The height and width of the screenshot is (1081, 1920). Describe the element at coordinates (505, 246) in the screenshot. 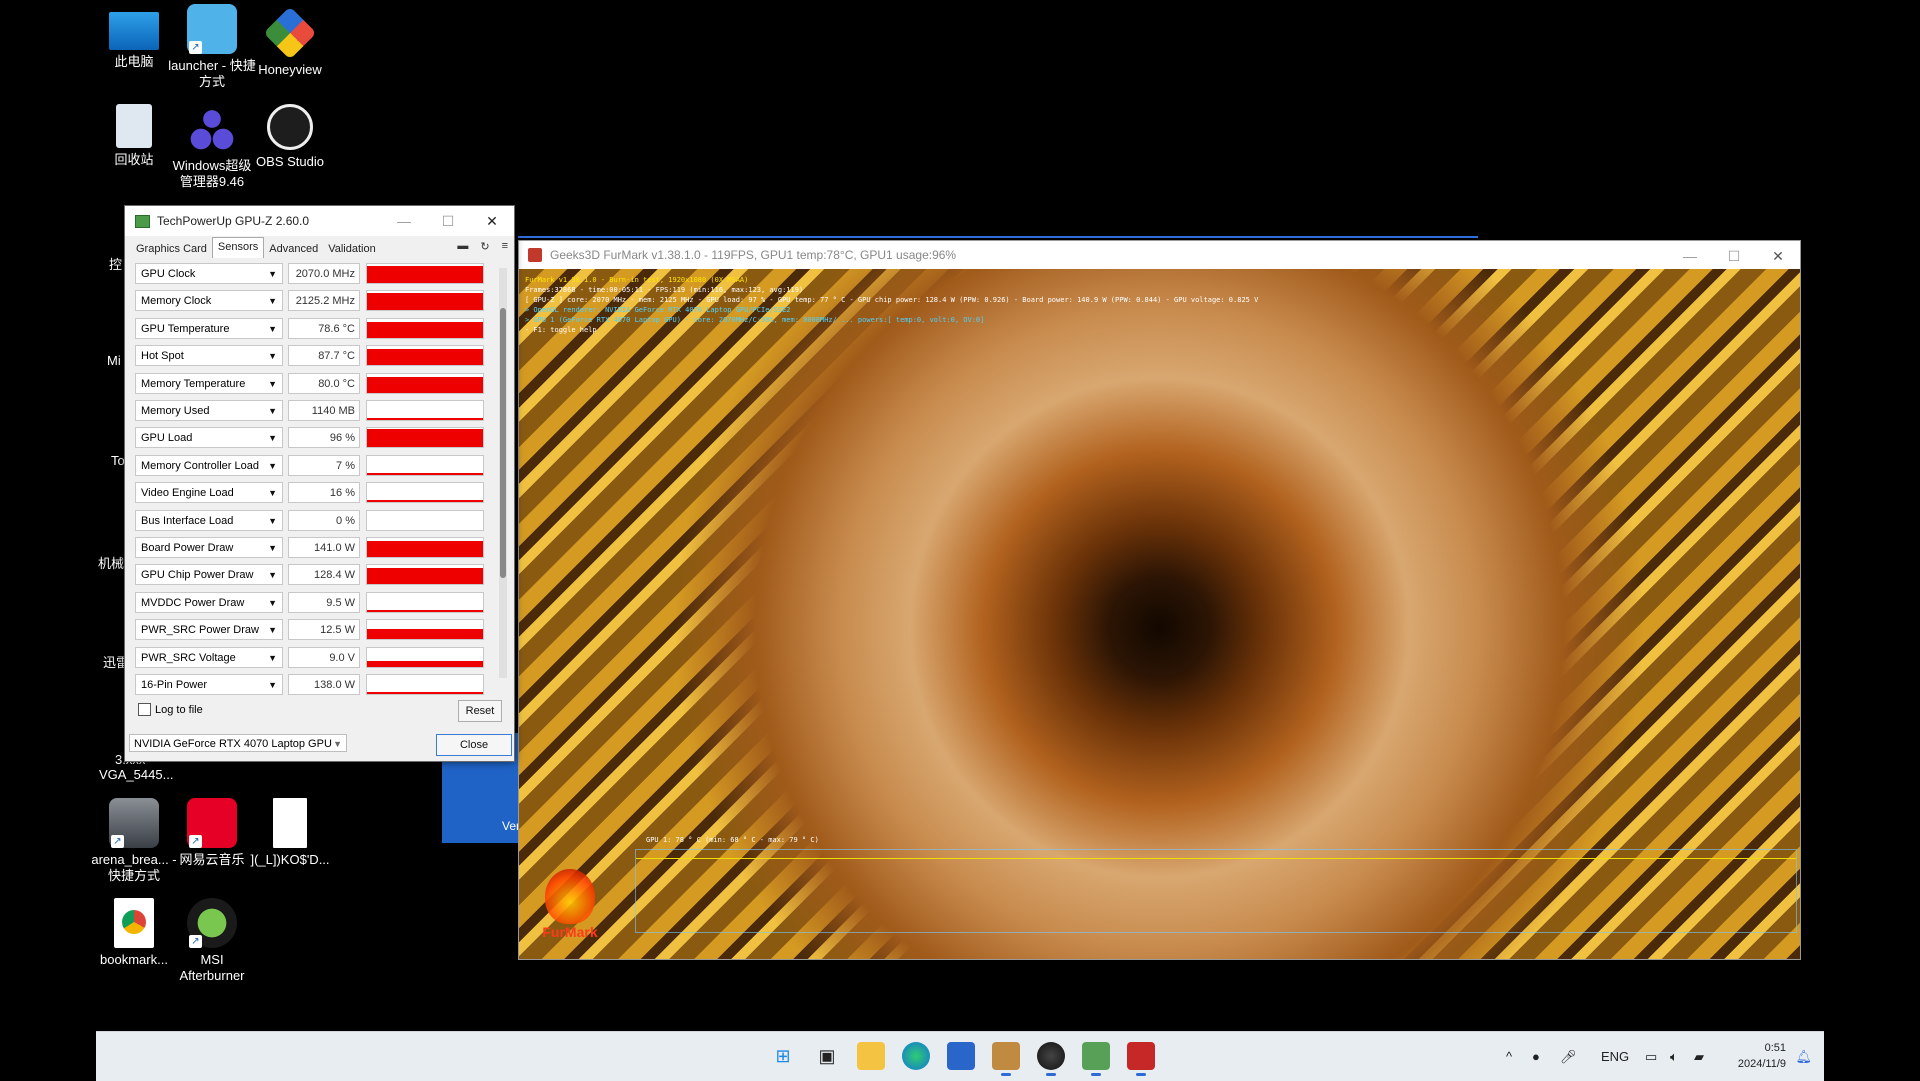

I see `menu-icon: ≡` at that location.